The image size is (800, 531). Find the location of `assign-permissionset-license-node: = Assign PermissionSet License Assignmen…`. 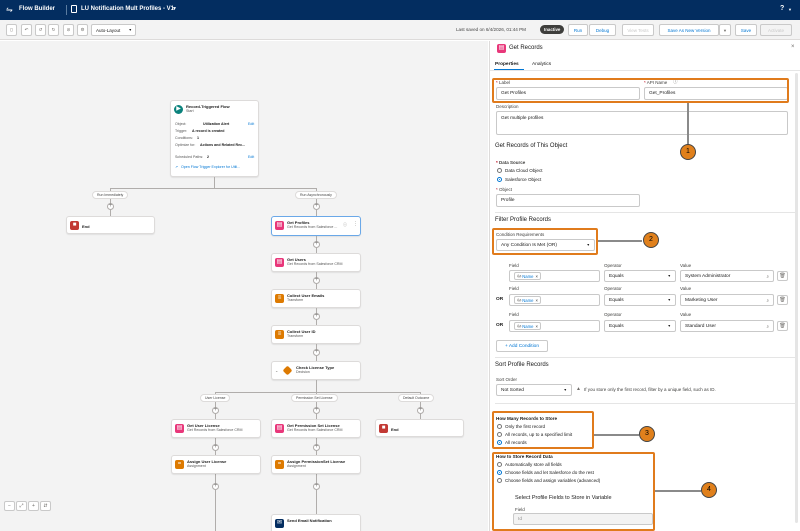

assign-permissionset-license-node: = Assign PermissionSet License Assignmen… is located at coordinates (316, 464).